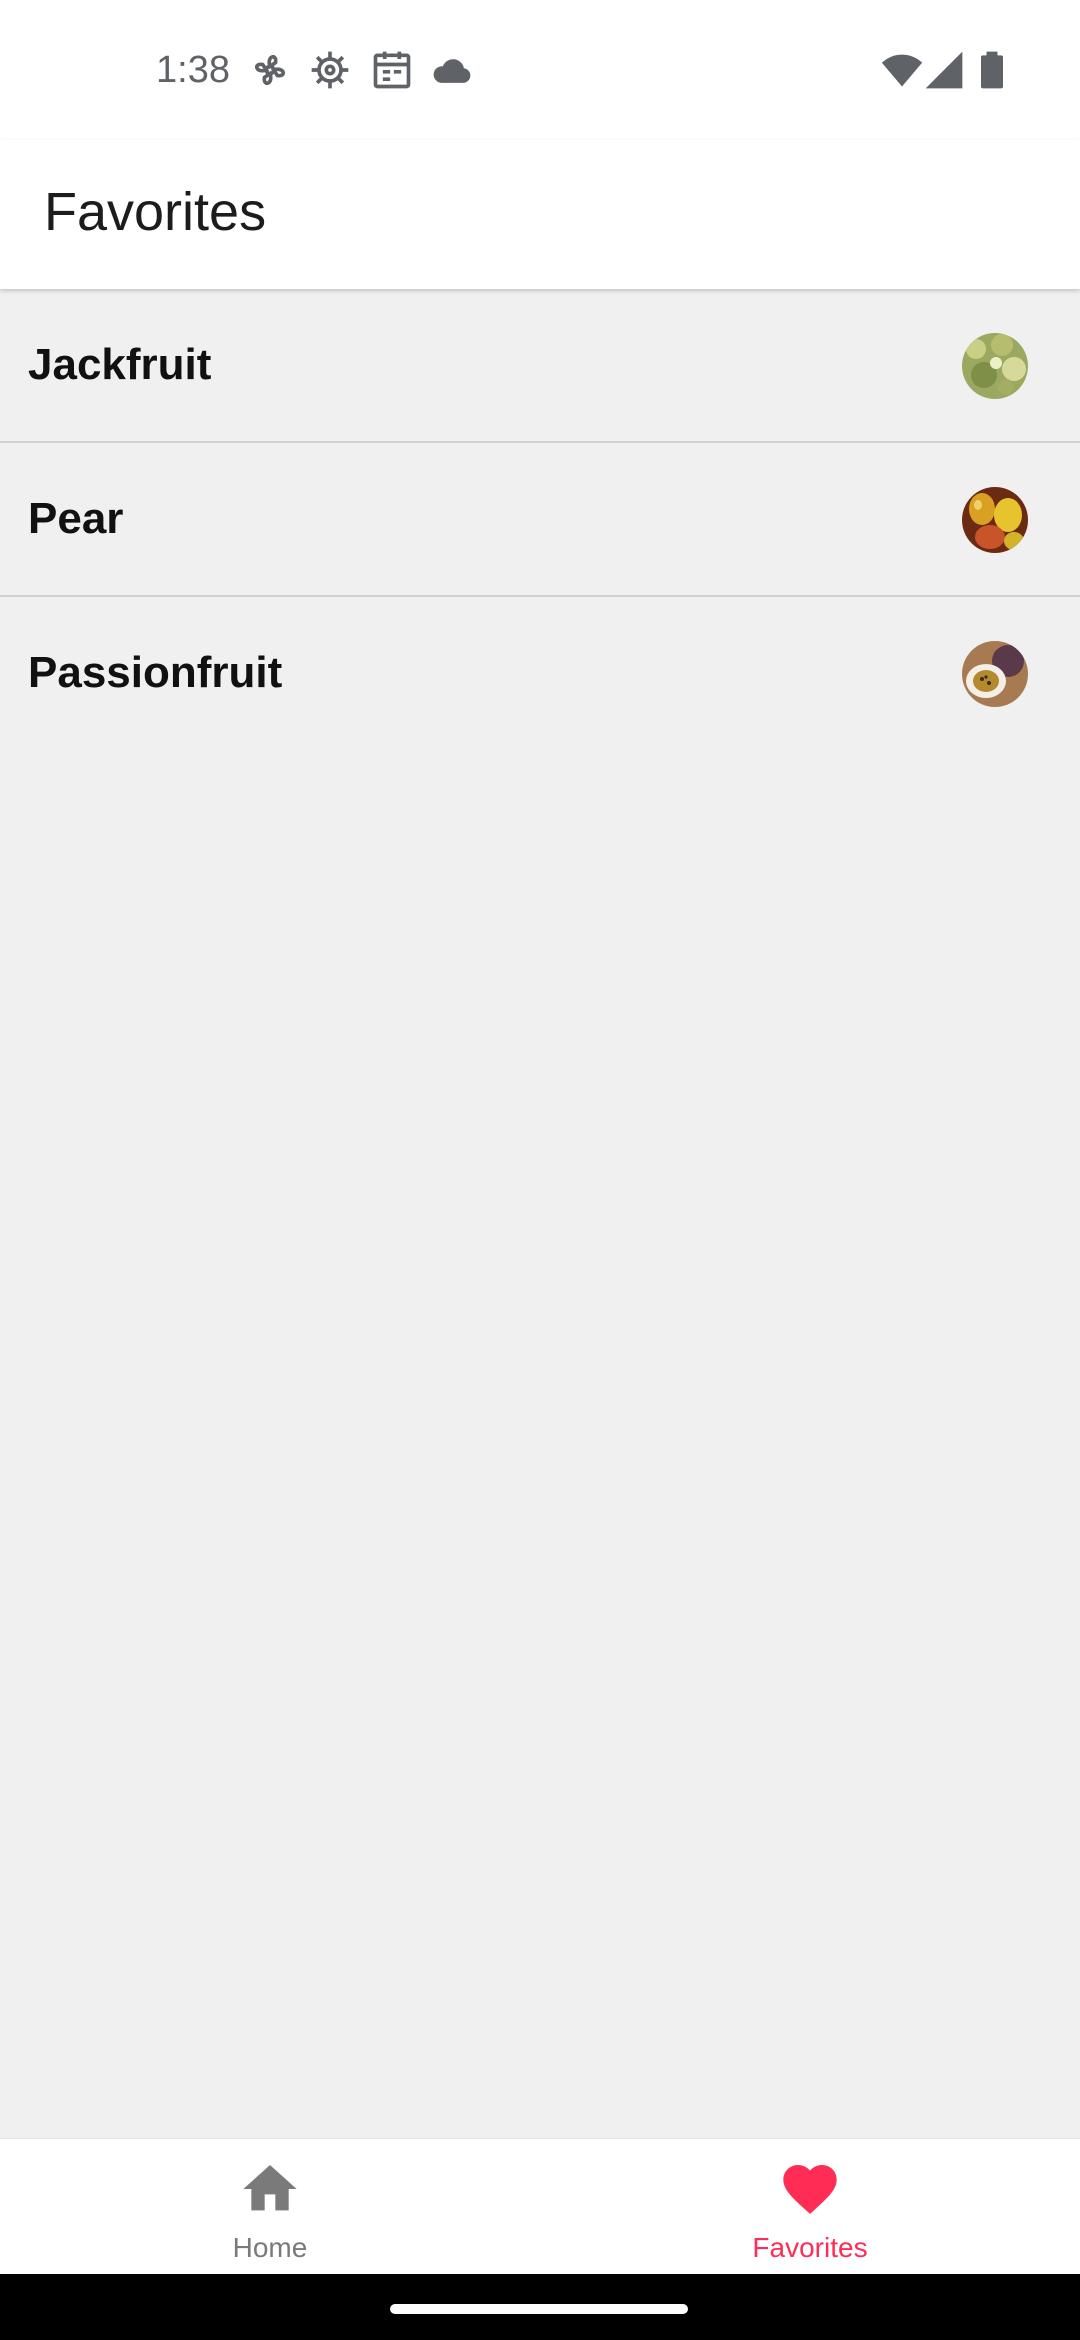  What do you see at coordinates (902, 70) in the screenshot?
I see `wifi-icon` at bounding box center [902, 70].